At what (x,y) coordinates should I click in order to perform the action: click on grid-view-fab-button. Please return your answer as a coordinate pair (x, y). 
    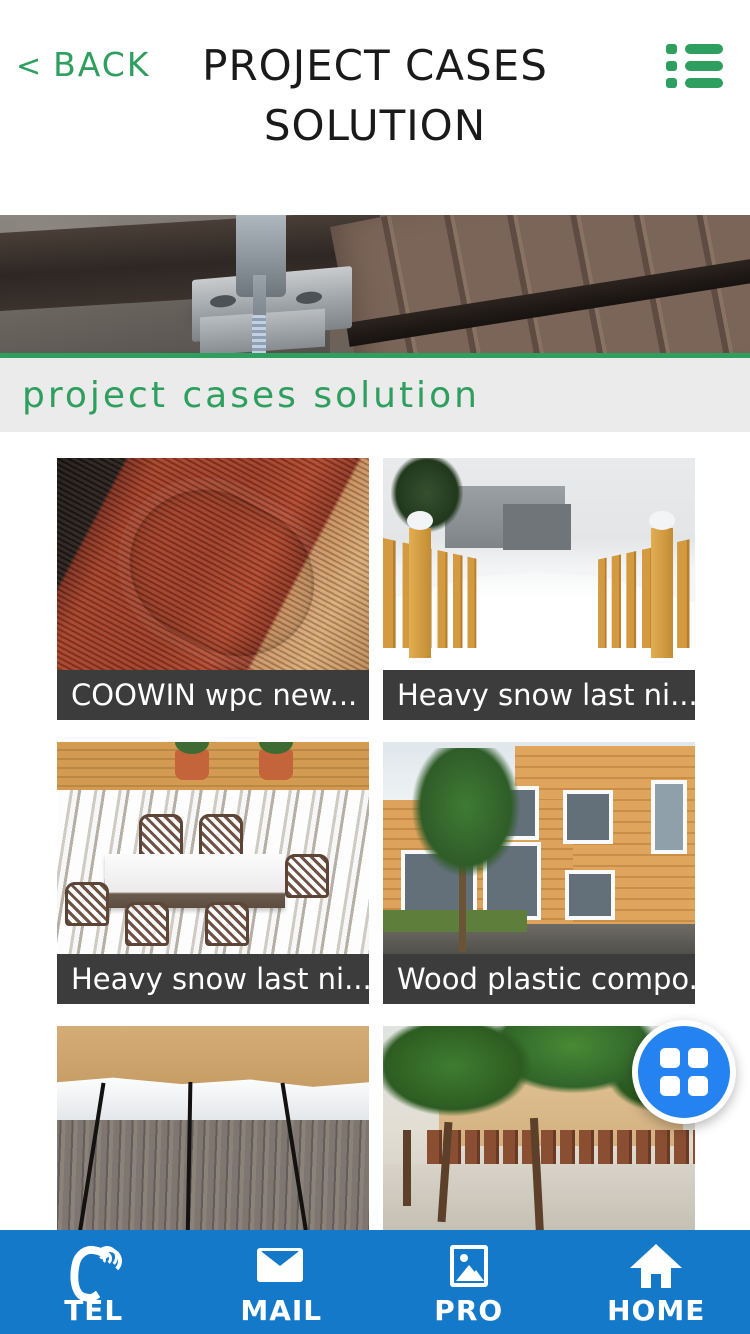
    Looking at the image, I should click on (684, 1072).